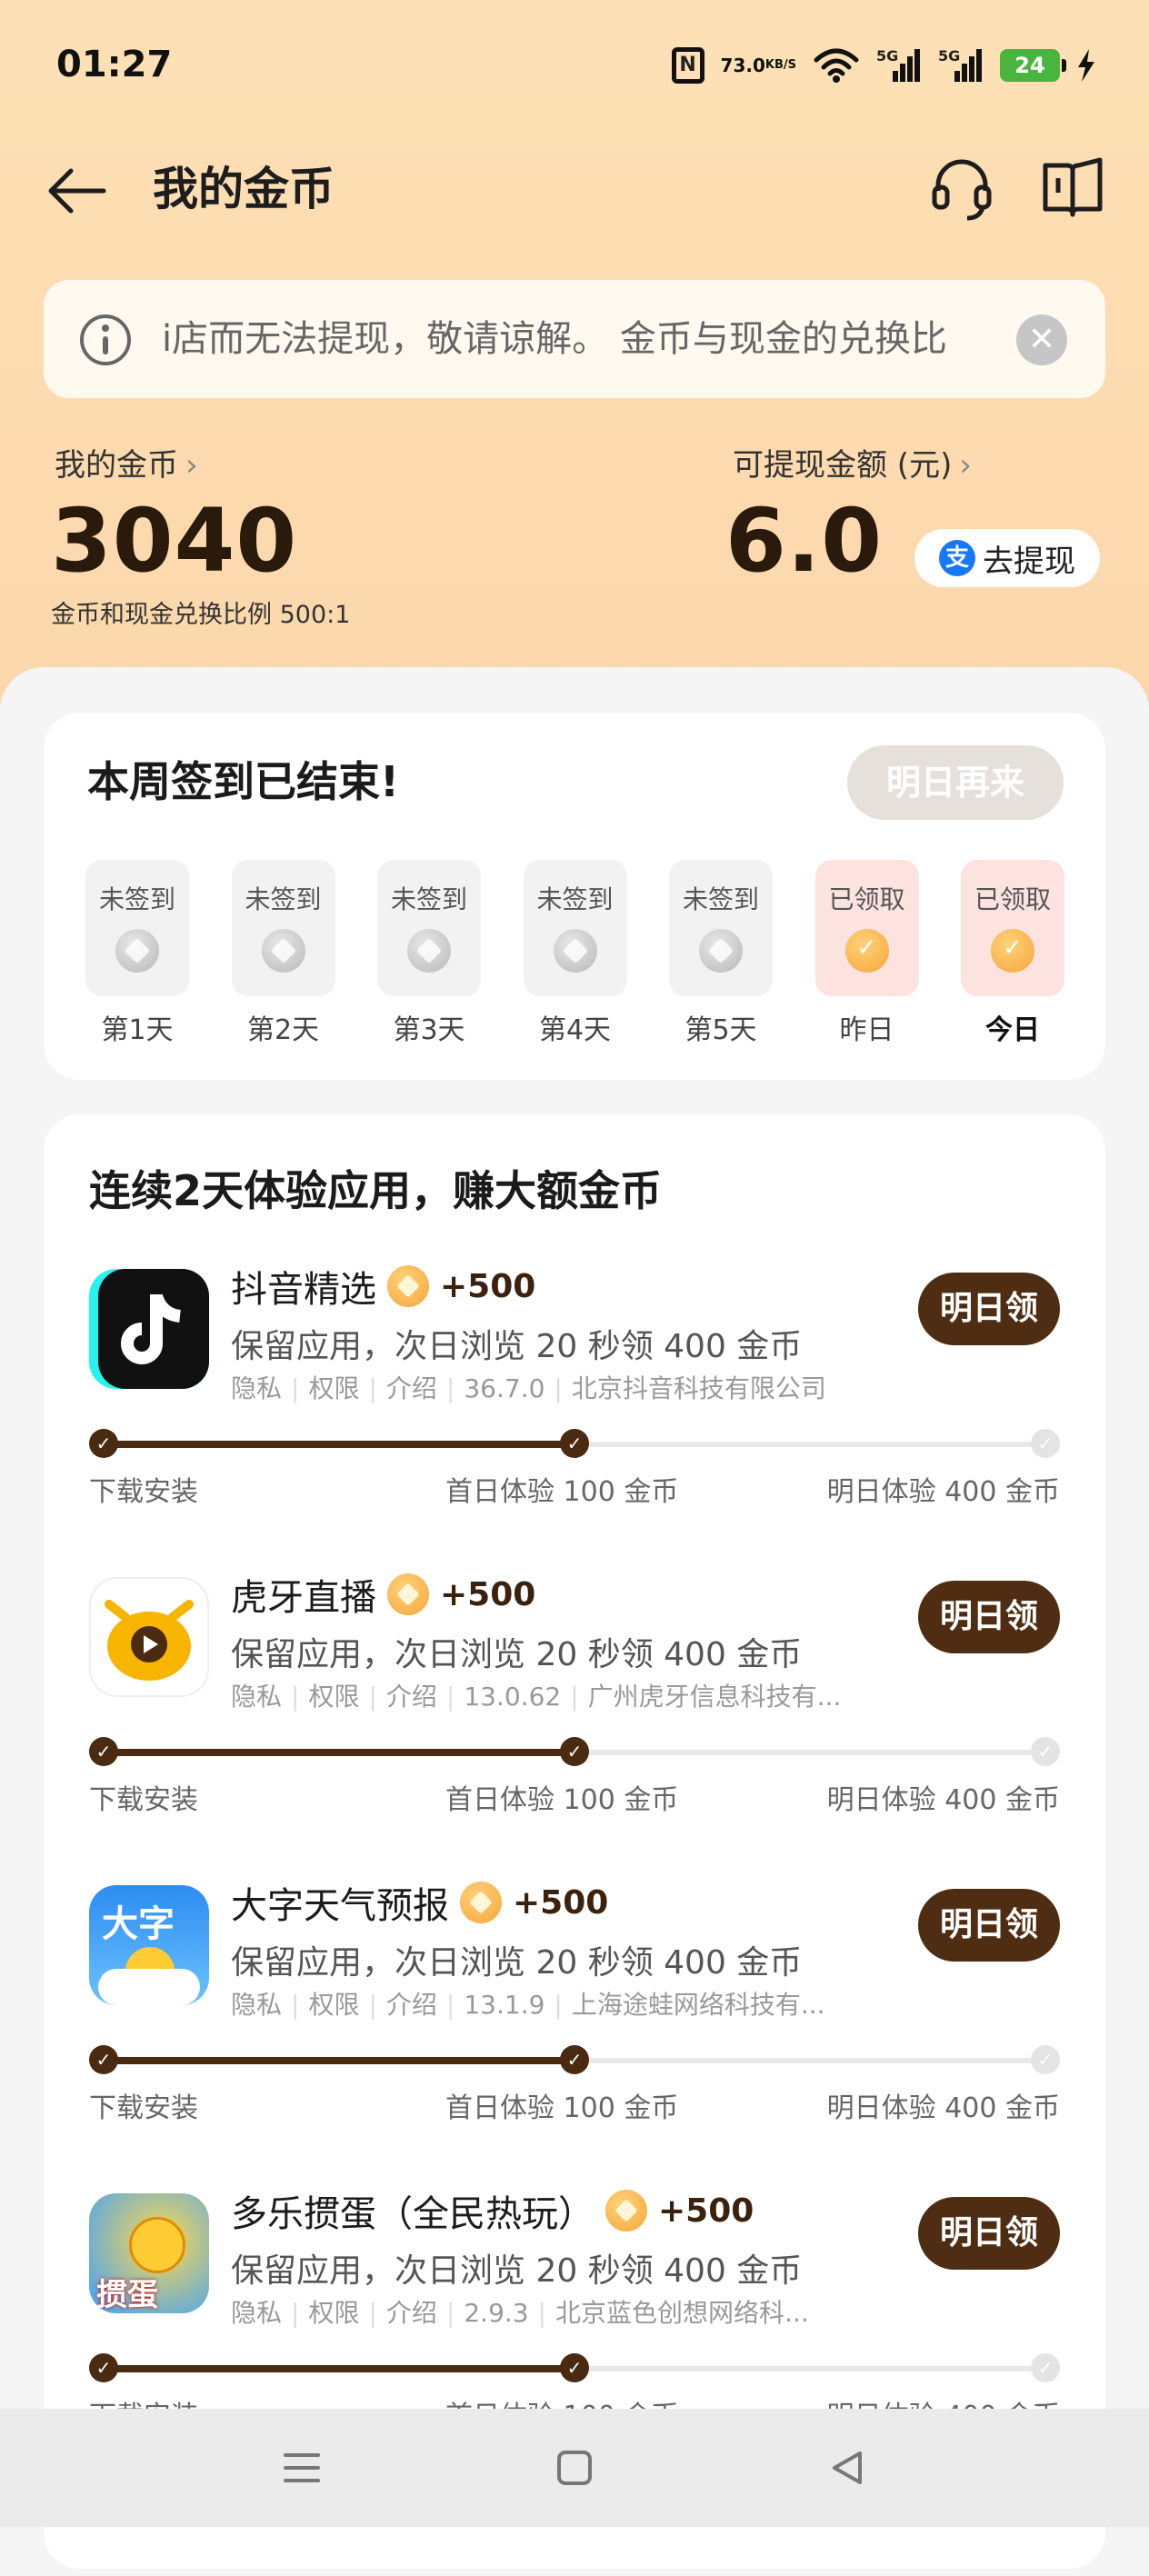 The image size is (1149, 2576). Describe the element at coordinates (303, 1598) in the screenshot. I see `app-name: 虎牙直播` at that location.